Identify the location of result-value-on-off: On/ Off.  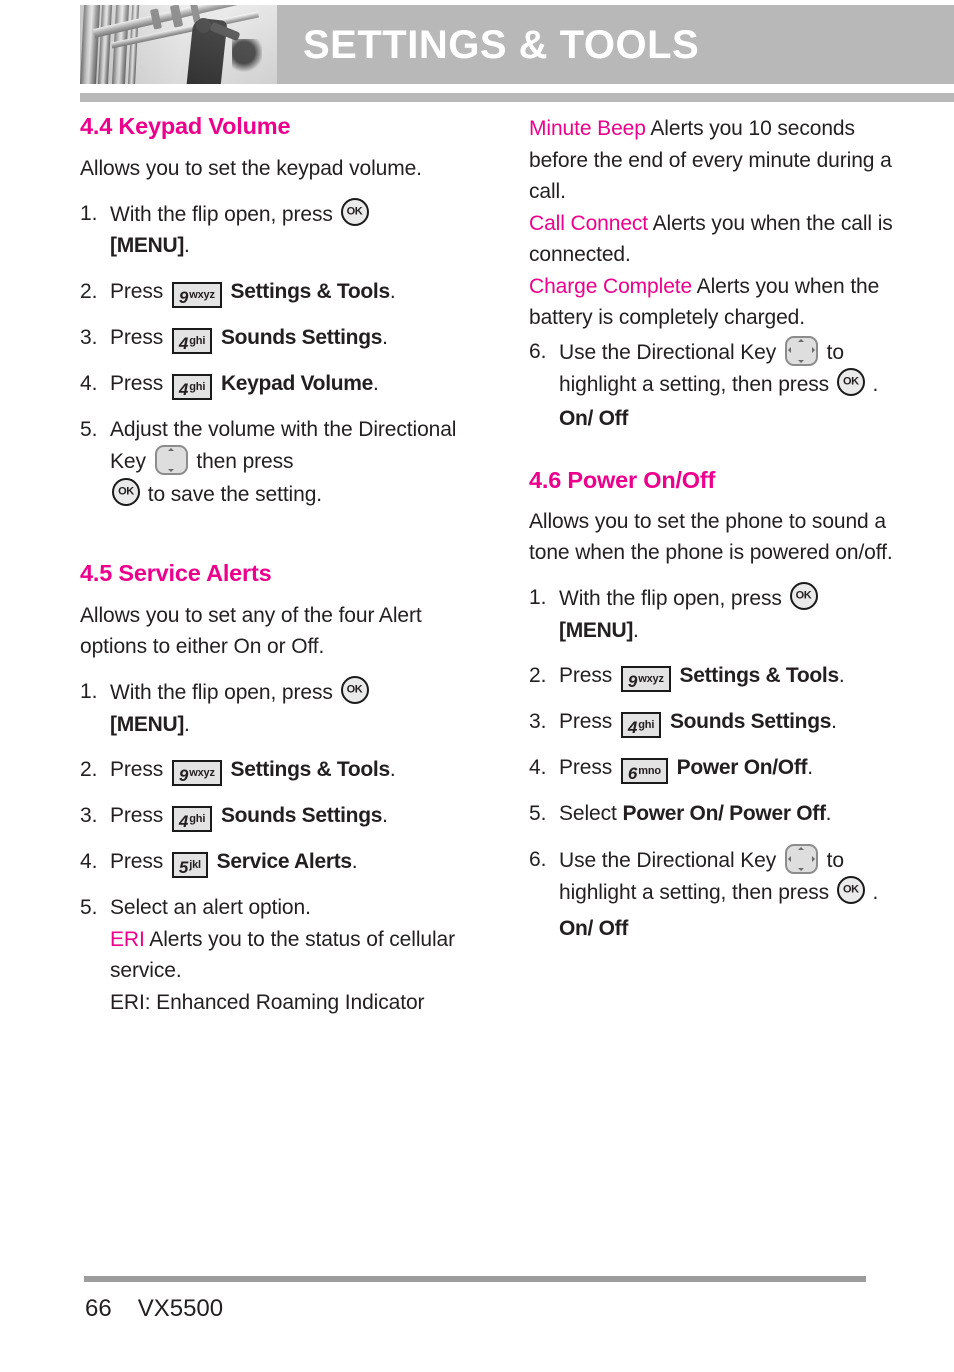
(594, 418).